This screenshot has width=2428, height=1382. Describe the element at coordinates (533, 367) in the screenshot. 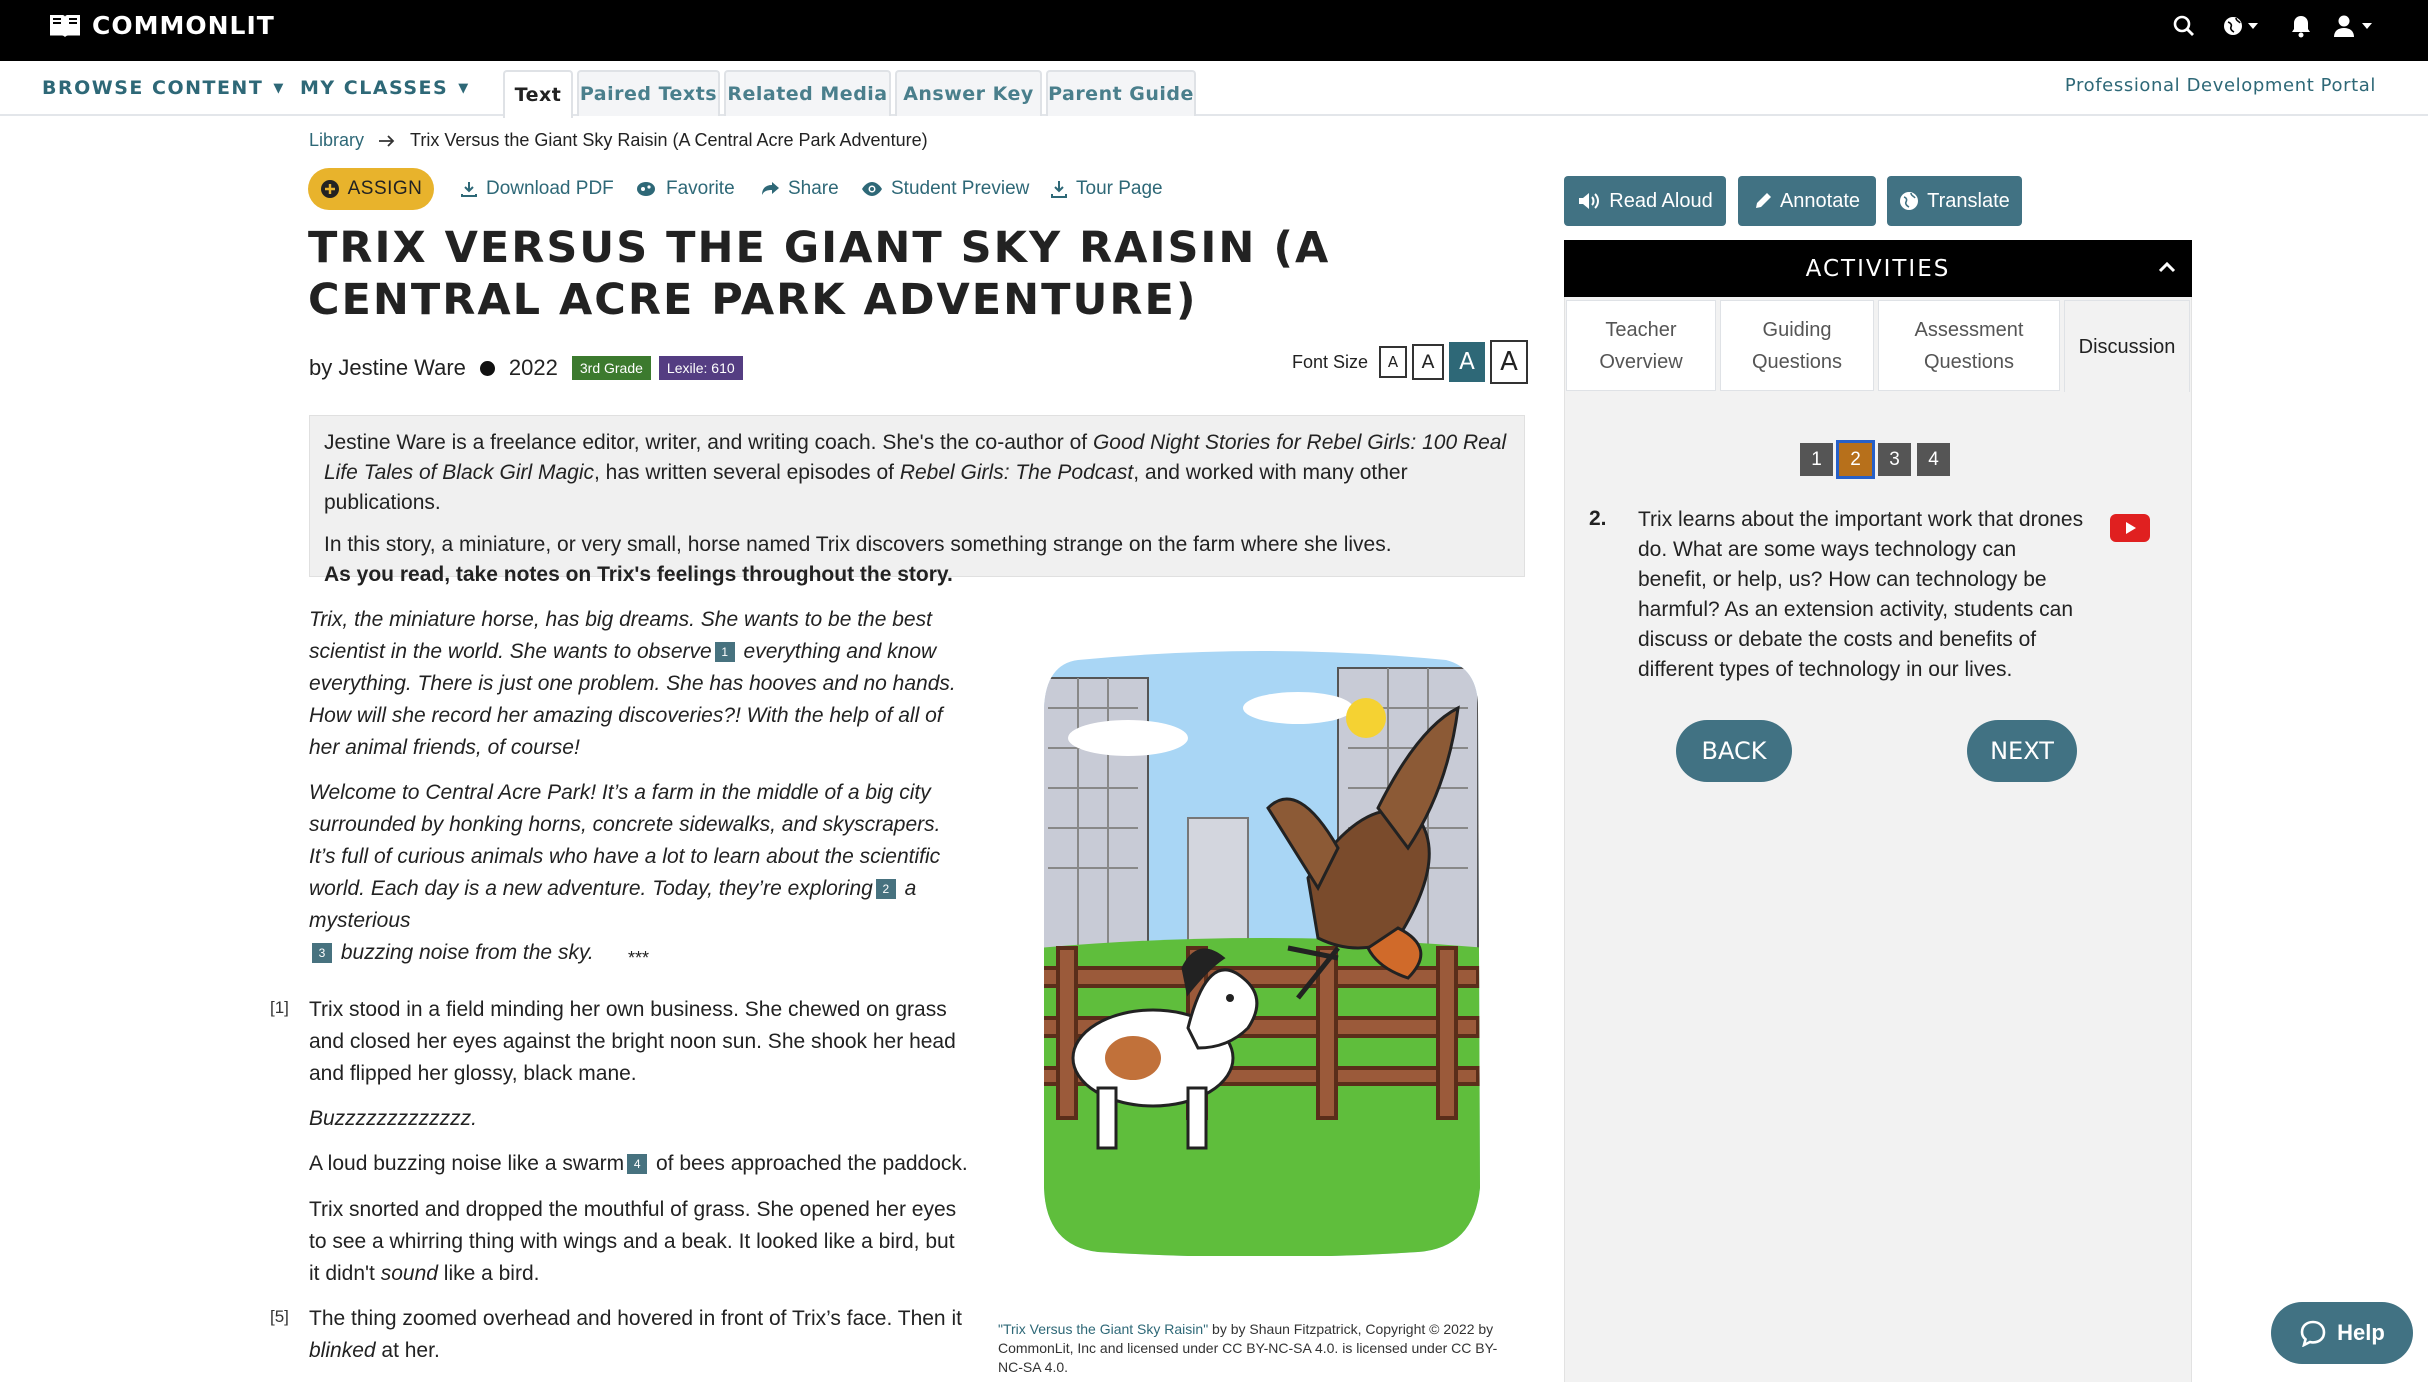

I see `year: 2022` at that location.